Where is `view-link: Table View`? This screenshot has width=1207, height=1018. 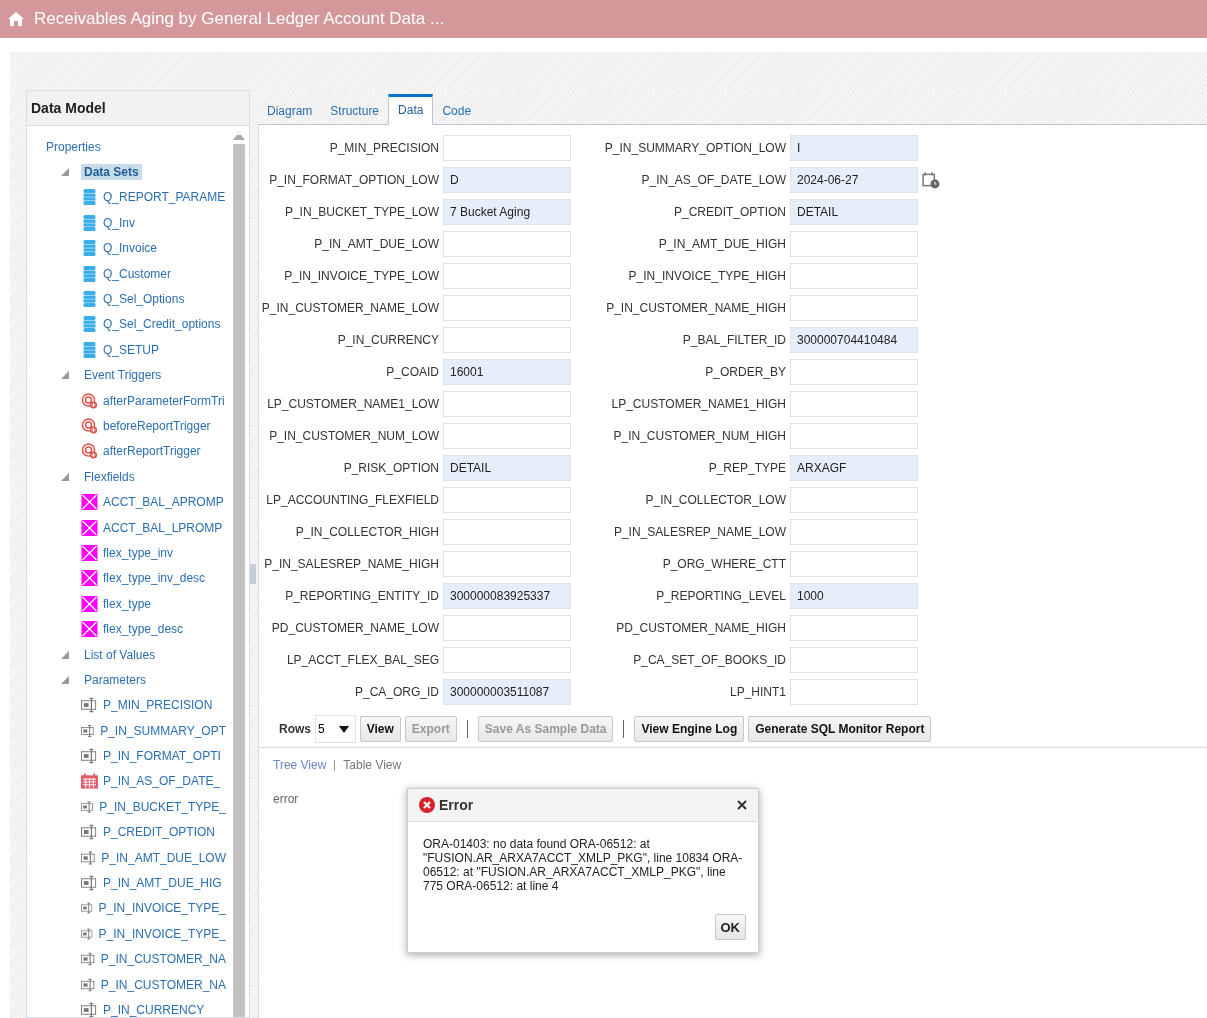 view-link: Table View is located at coordinates (372, 765).